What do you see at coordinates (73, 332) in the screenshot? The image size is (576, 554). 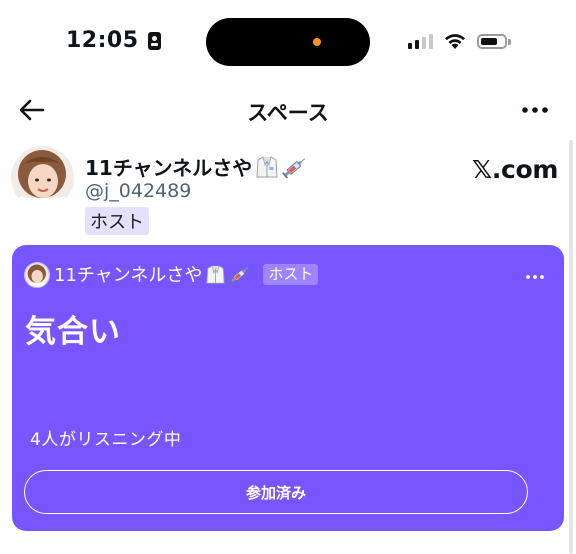 I see `space-title: 気合い` at bounding box center [73, 332].